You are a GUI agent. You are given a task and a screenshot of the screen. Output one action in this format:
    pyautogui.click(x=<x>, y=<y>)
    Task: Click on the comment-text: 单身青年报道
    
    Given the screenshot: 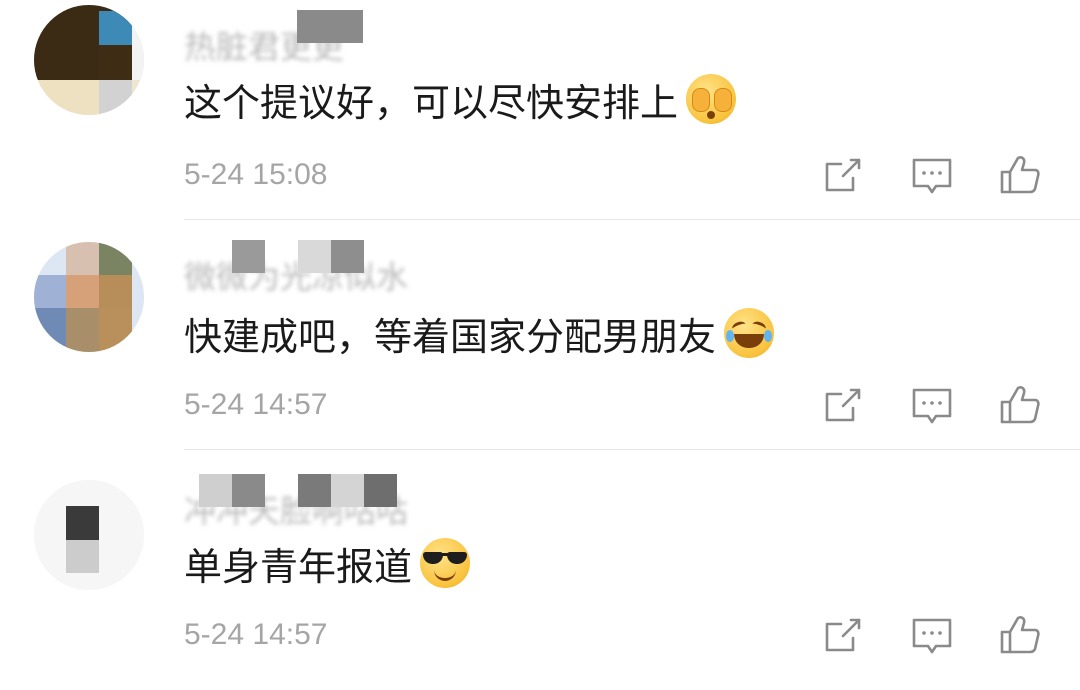 What is the action you would take?
    pyautogui.click(x=327, y=564)
    